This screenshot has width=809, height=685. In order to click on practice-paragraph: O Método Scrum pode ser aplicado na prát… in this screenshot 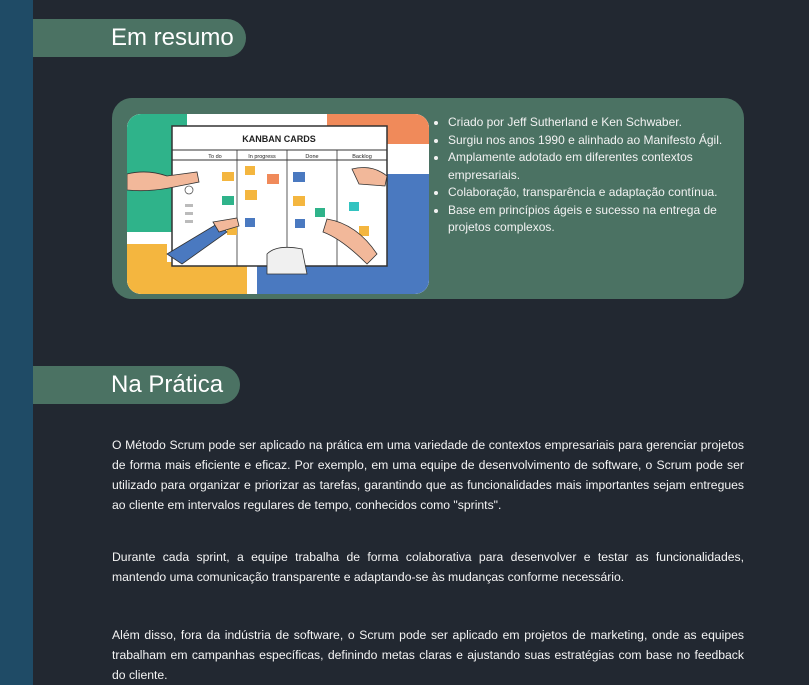, I will do `click(428, 475)`.